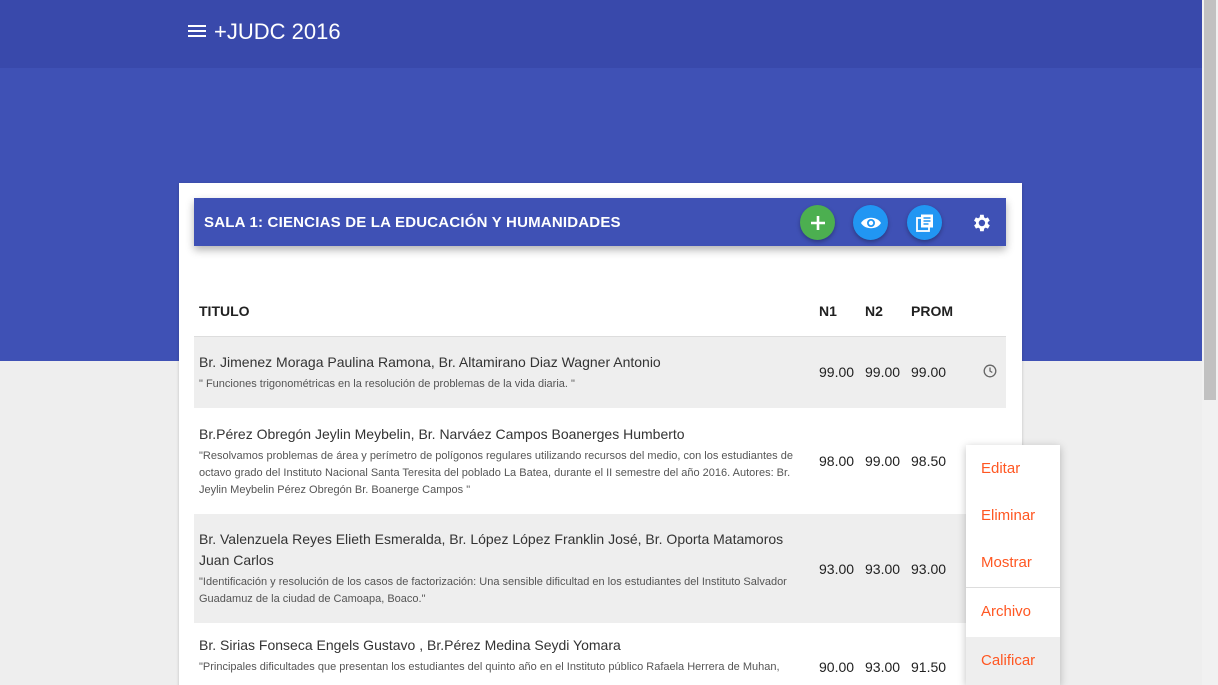  Describe the element at coordinates (929, 461) in the screenshot. I see `score-prom: 98.50` at that location.